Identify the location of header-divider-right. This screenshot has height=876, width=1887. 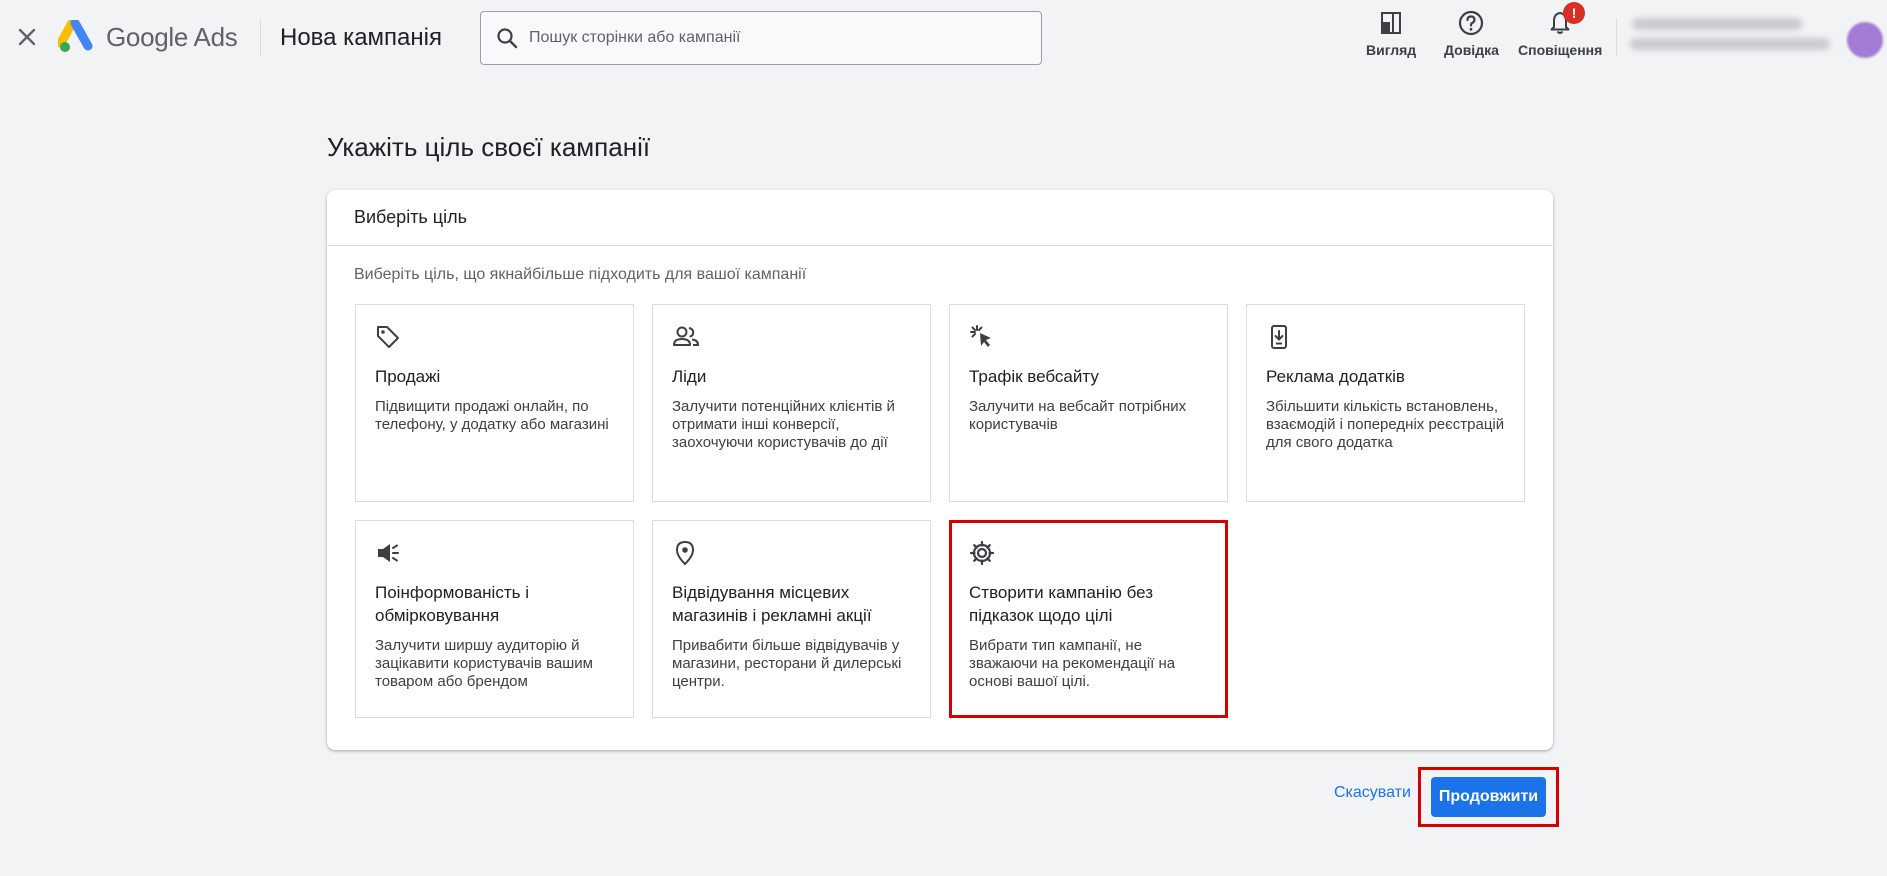
(1616, 37).